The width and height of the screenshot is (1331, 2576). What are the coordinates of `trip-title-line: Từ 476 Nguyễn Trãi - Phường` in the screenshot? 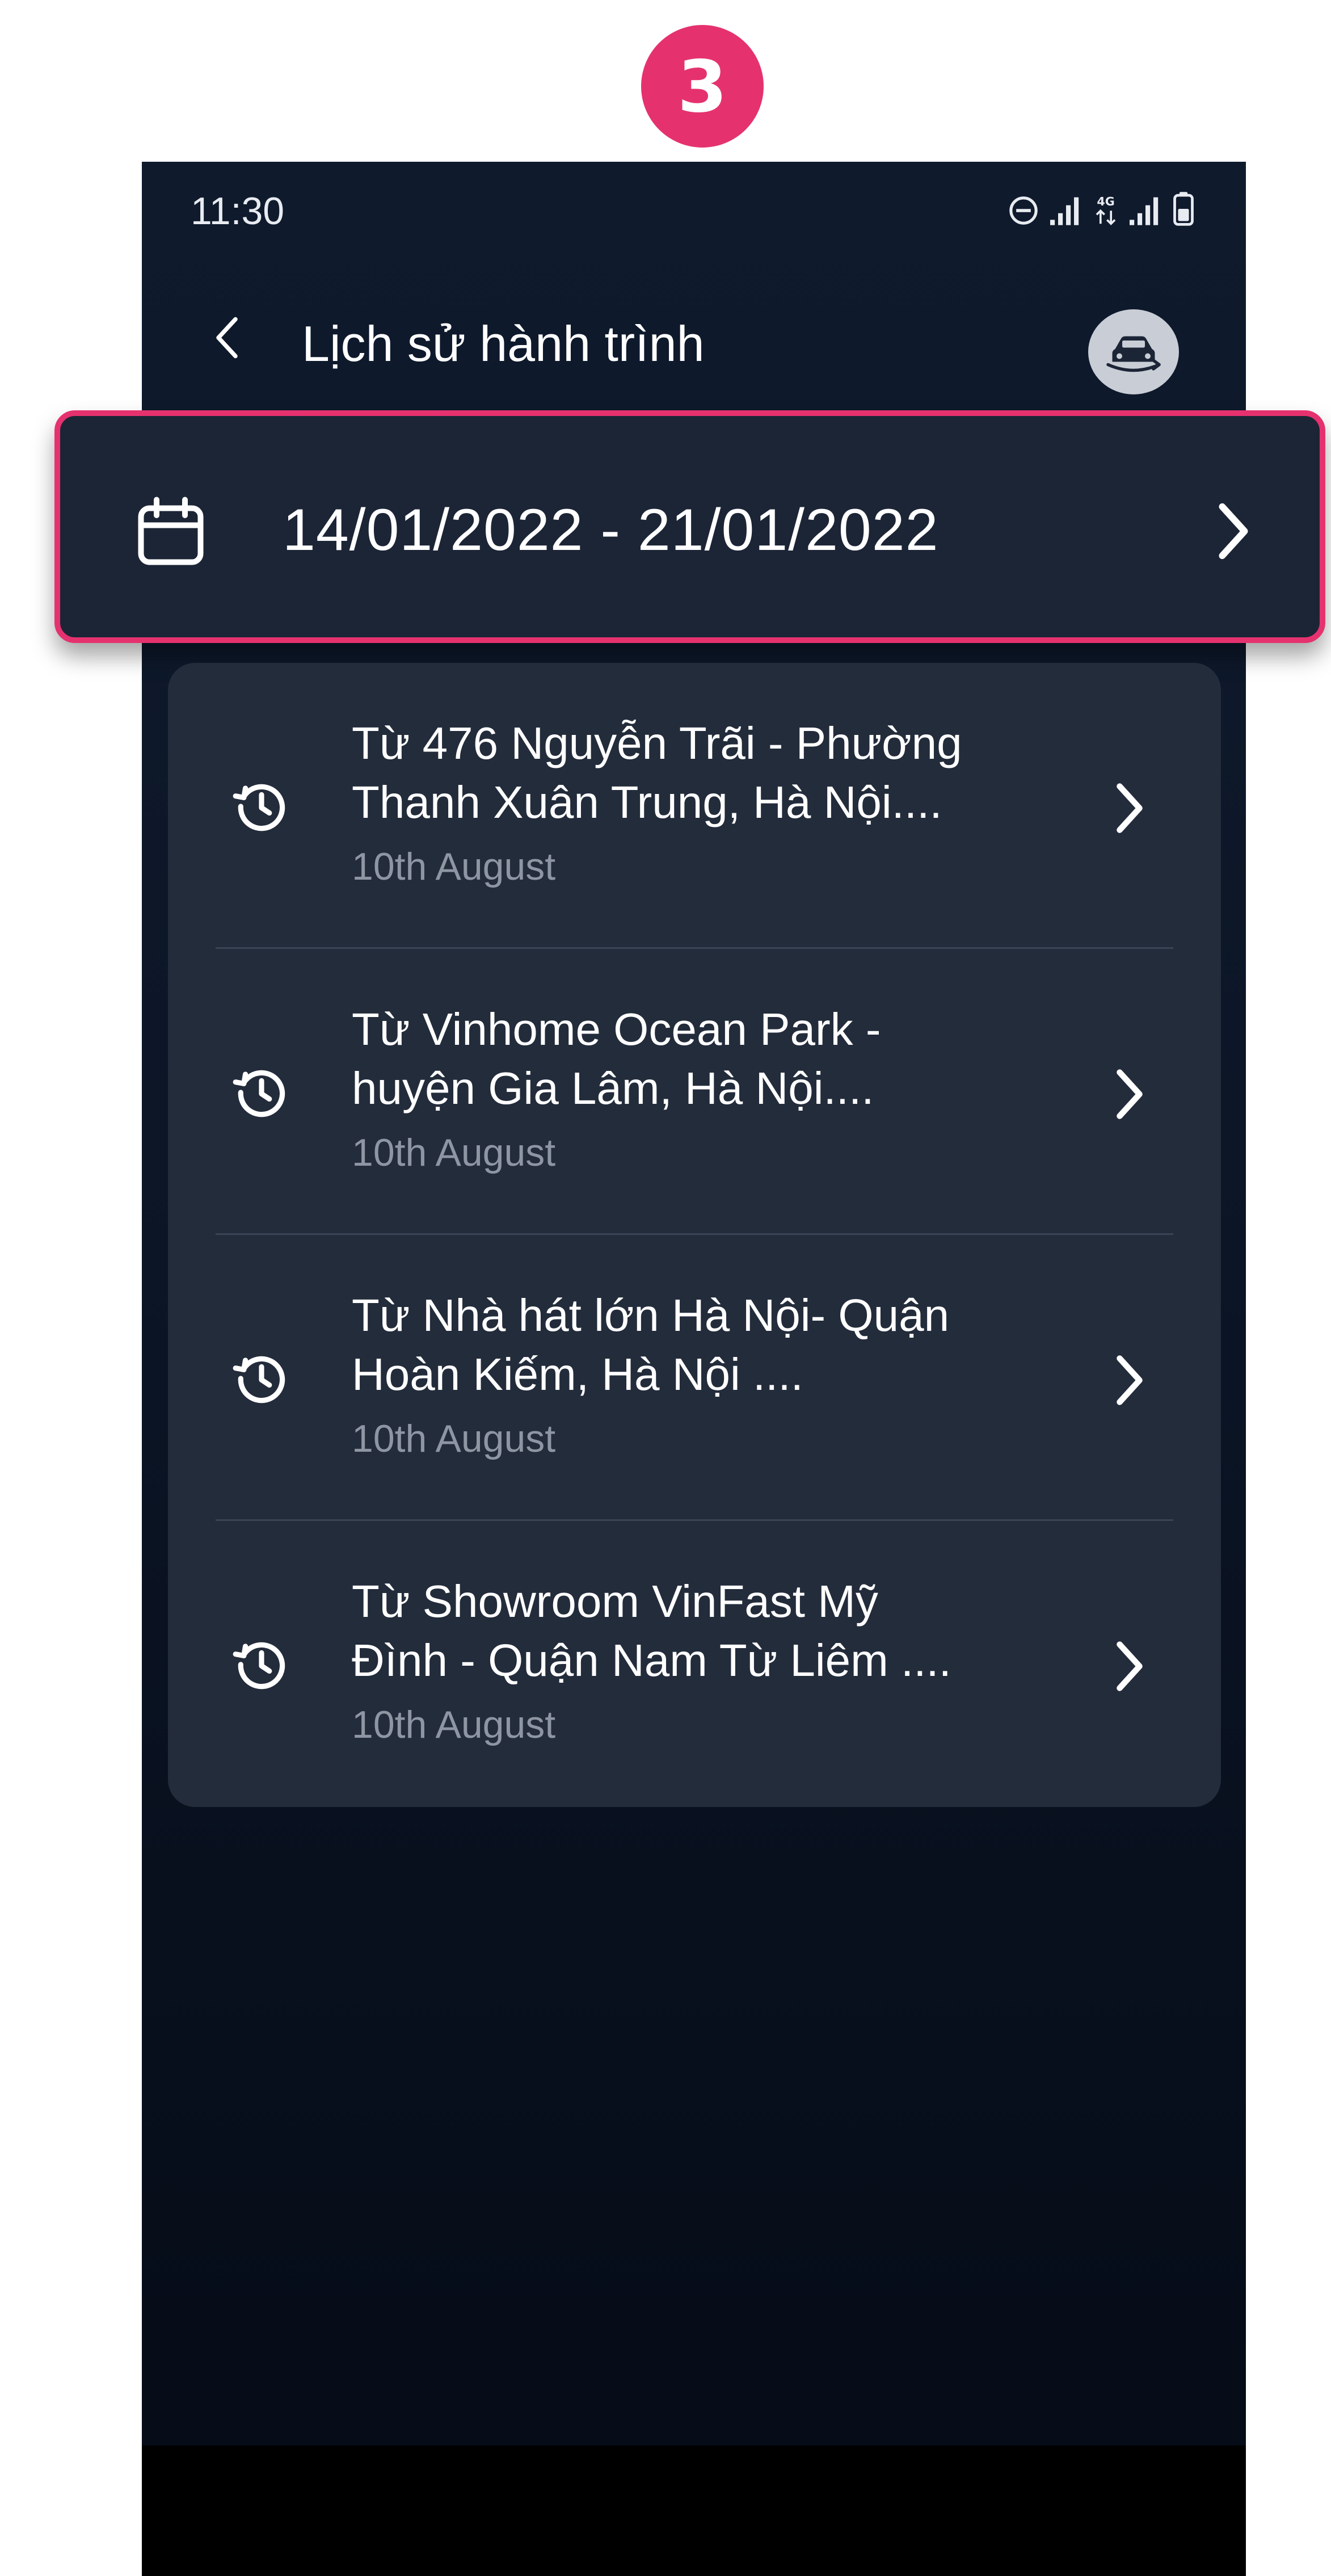 It's located at (657, 743).